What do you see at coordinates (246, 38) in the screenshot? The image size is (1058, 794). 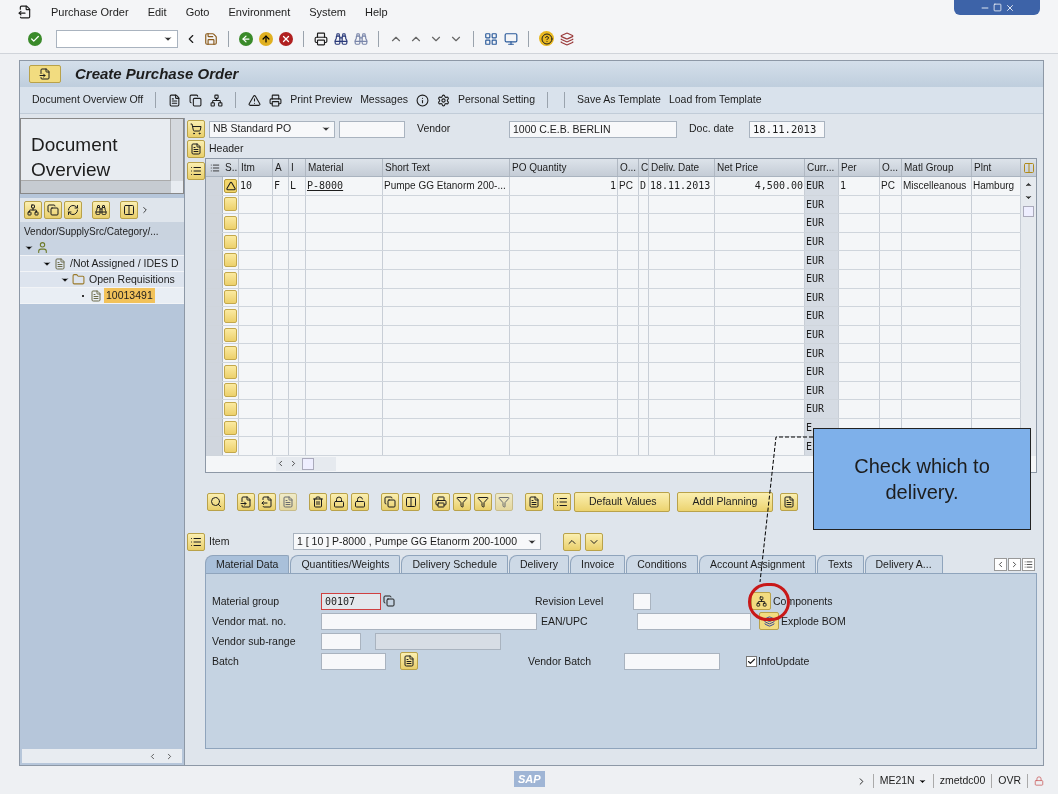 I see `back-icon` at bounding box center [246, 38].